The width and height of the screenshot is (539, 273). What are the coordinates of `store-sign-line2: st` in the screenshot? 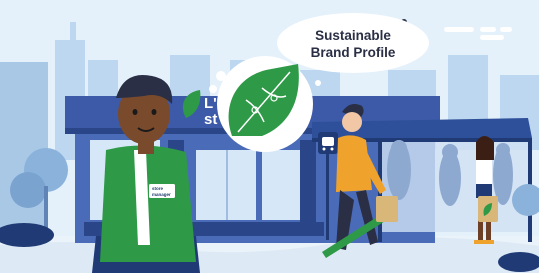 It's located at (210, 119).